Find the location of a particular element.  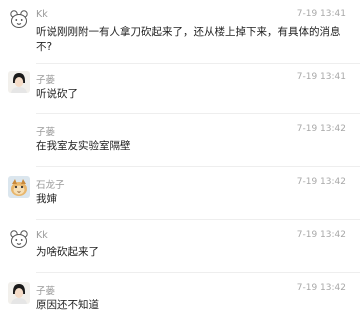

message-text: 为啥砍起来了 is located at coordinates (67, 252).